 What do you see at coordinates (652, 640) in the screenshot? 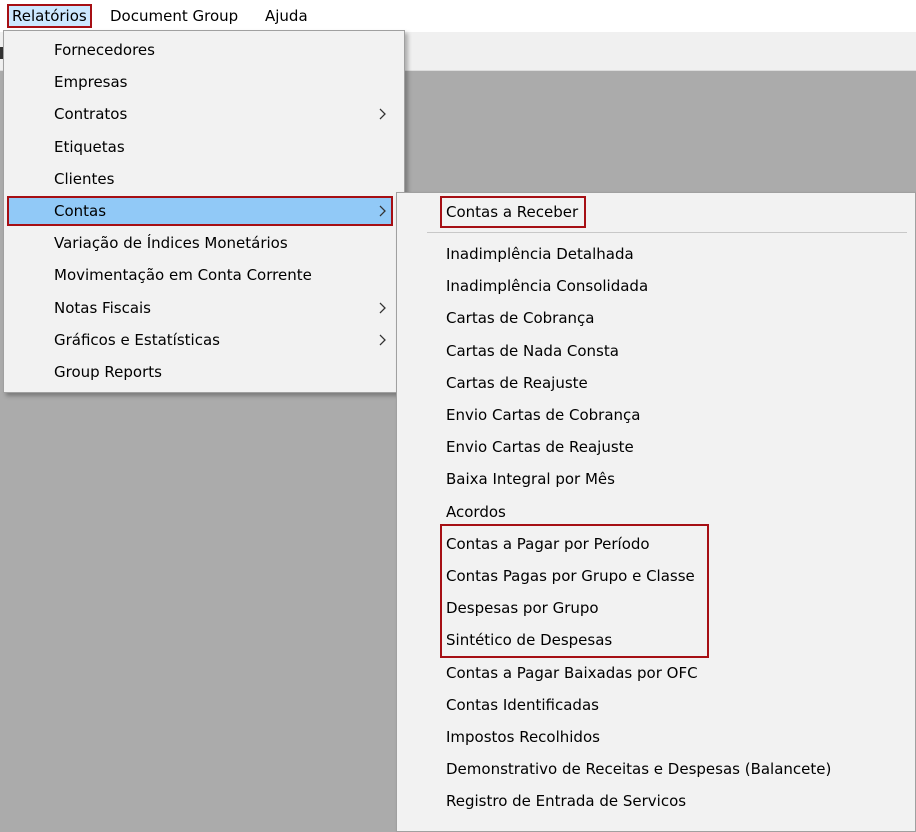
I see `submenu-item-sintetico-de-despesas: Sintético de Despesas` at bounding box center [652, 640].